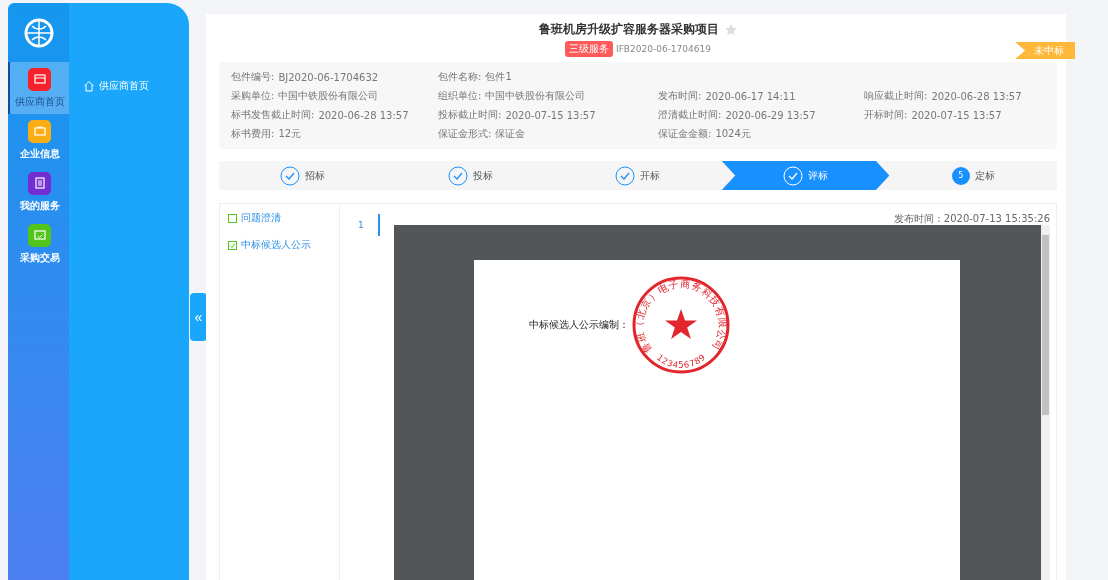  I want to click on step-item: 开标, so click(638, 175).